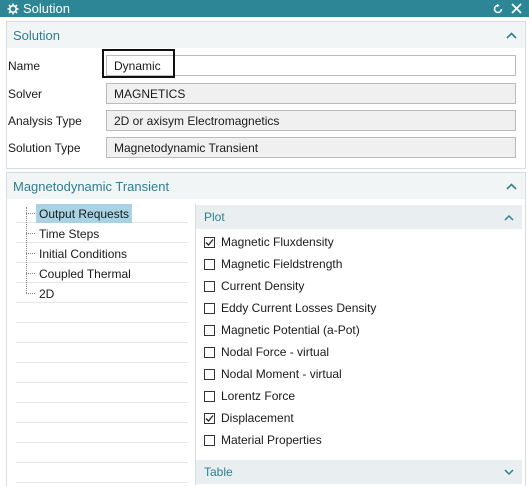 The image size is (529, 486). Describe the element at coordinates (44, 148) in the screenshot. I see `solution-type-label: Solution Type` at that location.